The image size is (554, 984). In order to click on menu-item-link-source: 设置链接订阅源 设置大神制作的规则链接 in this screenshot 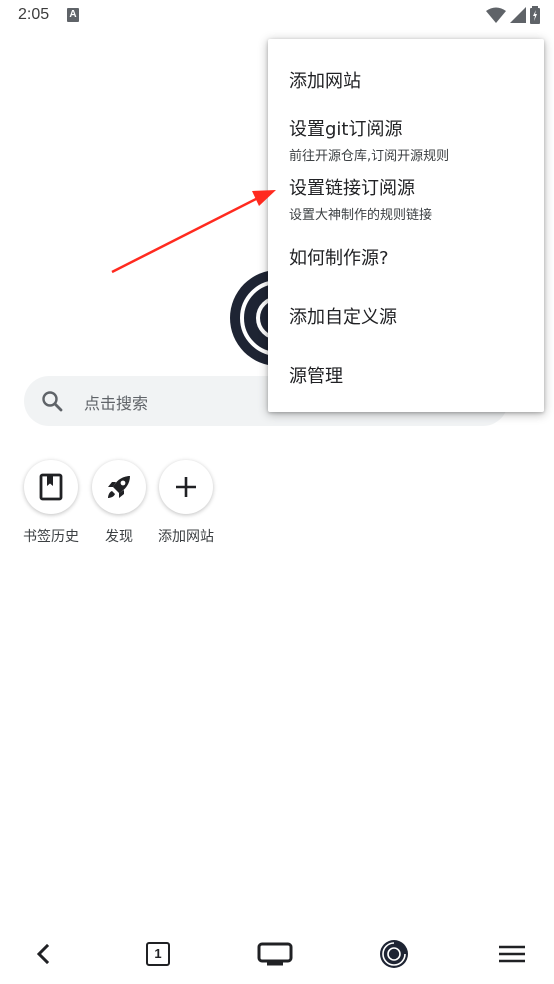, I will do `click(406, 198)`.